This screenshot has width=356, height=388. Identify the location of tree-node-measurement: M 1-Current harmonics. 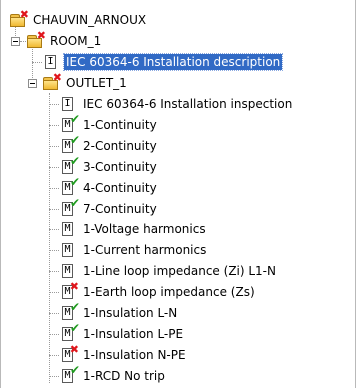
(133, 250).